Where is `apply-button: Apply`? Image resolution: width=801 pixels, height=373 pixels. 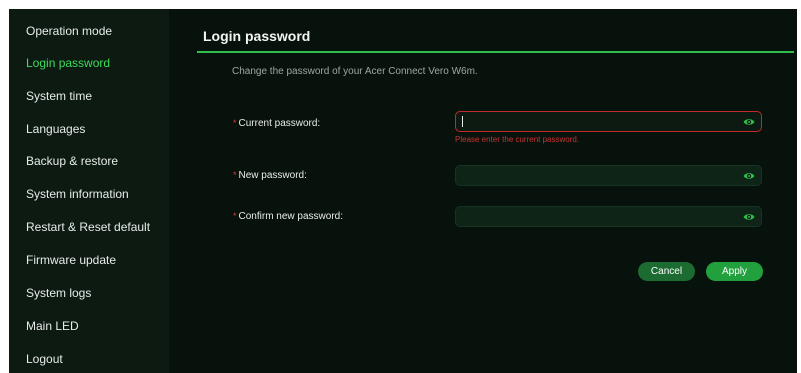 apply-button: Apply is located at coordinates (734, 271).